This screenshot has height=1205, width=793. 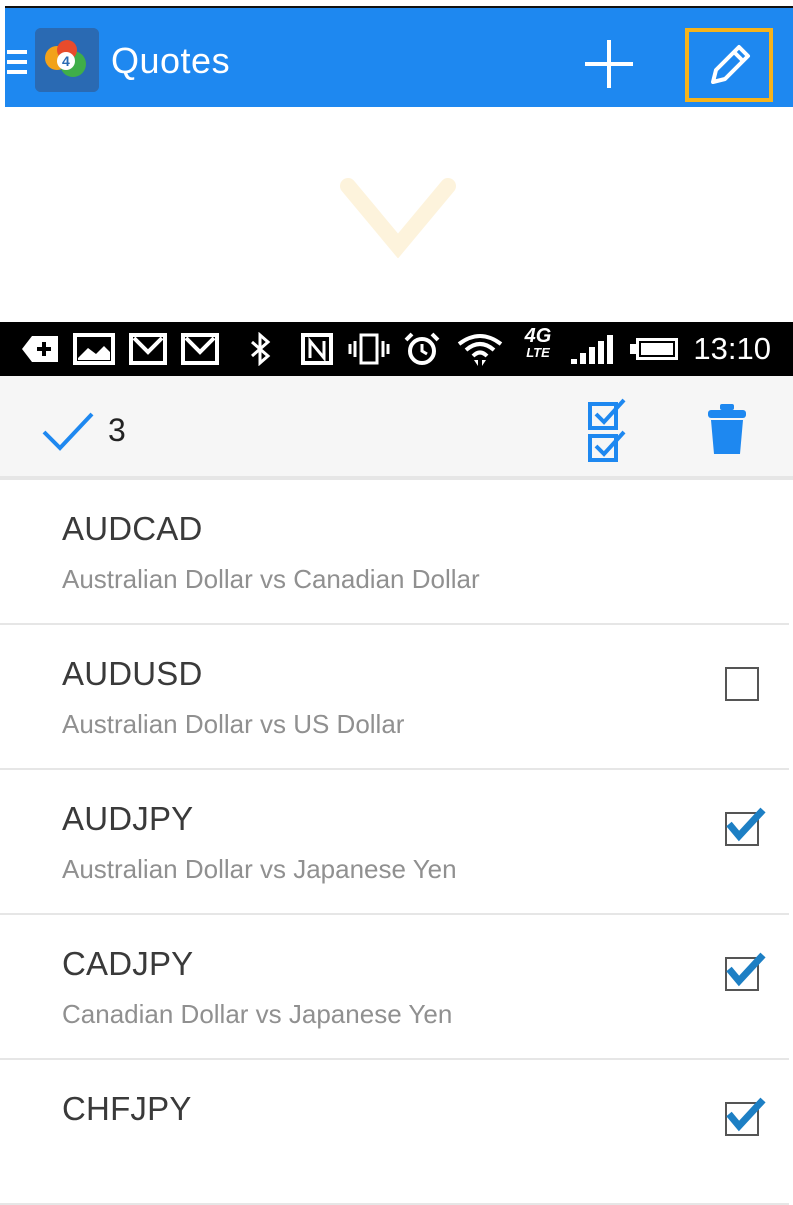 I want to click on symbol-name: CADJPY, so click(x=128, y=963).